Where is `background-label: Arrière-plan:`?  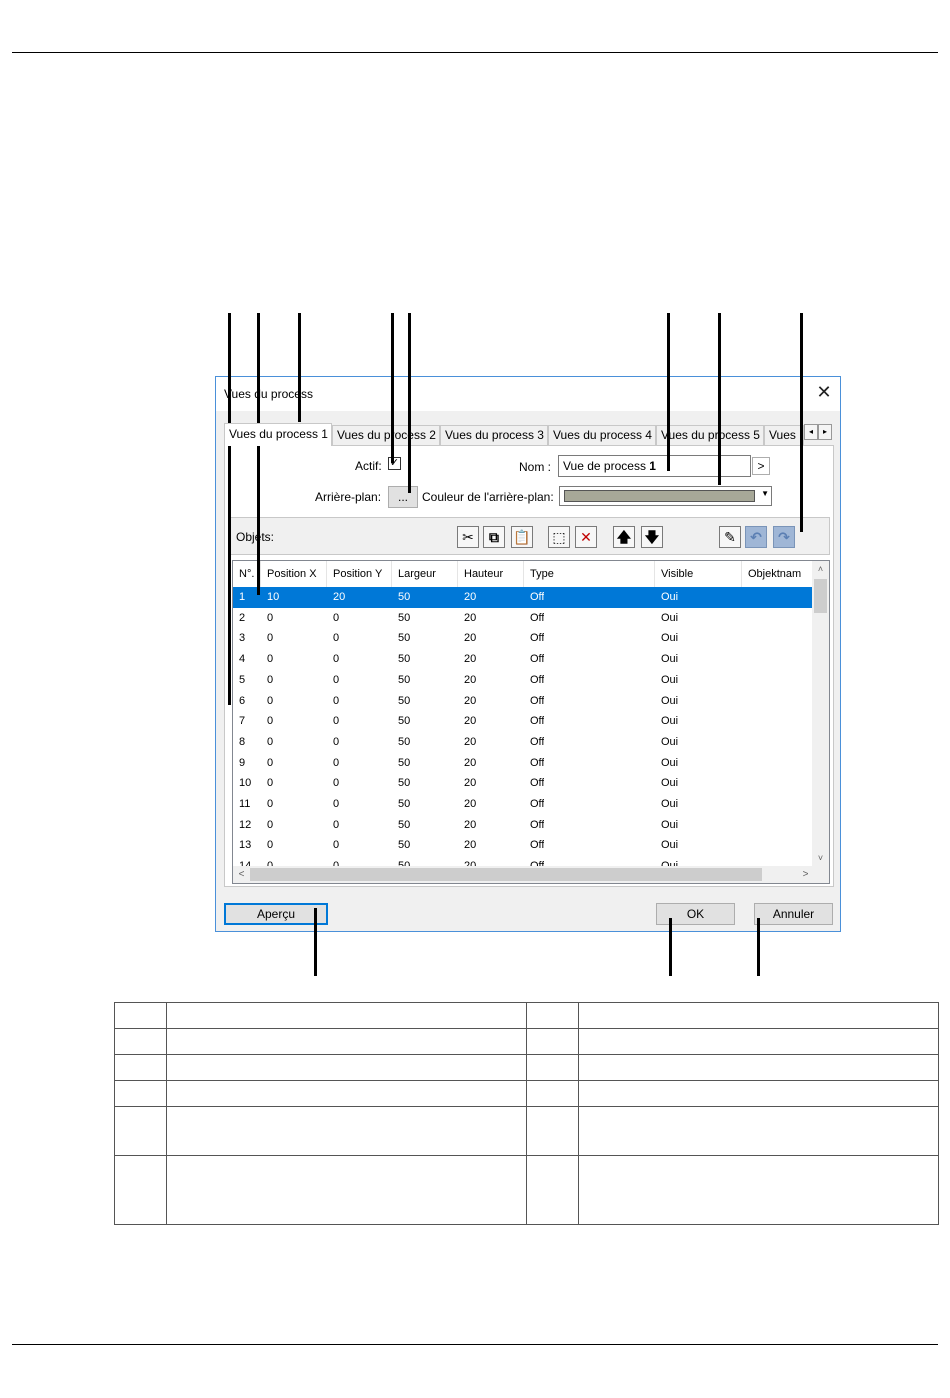
background-label: Arrière-plan: is located at coordinates (348, 497).